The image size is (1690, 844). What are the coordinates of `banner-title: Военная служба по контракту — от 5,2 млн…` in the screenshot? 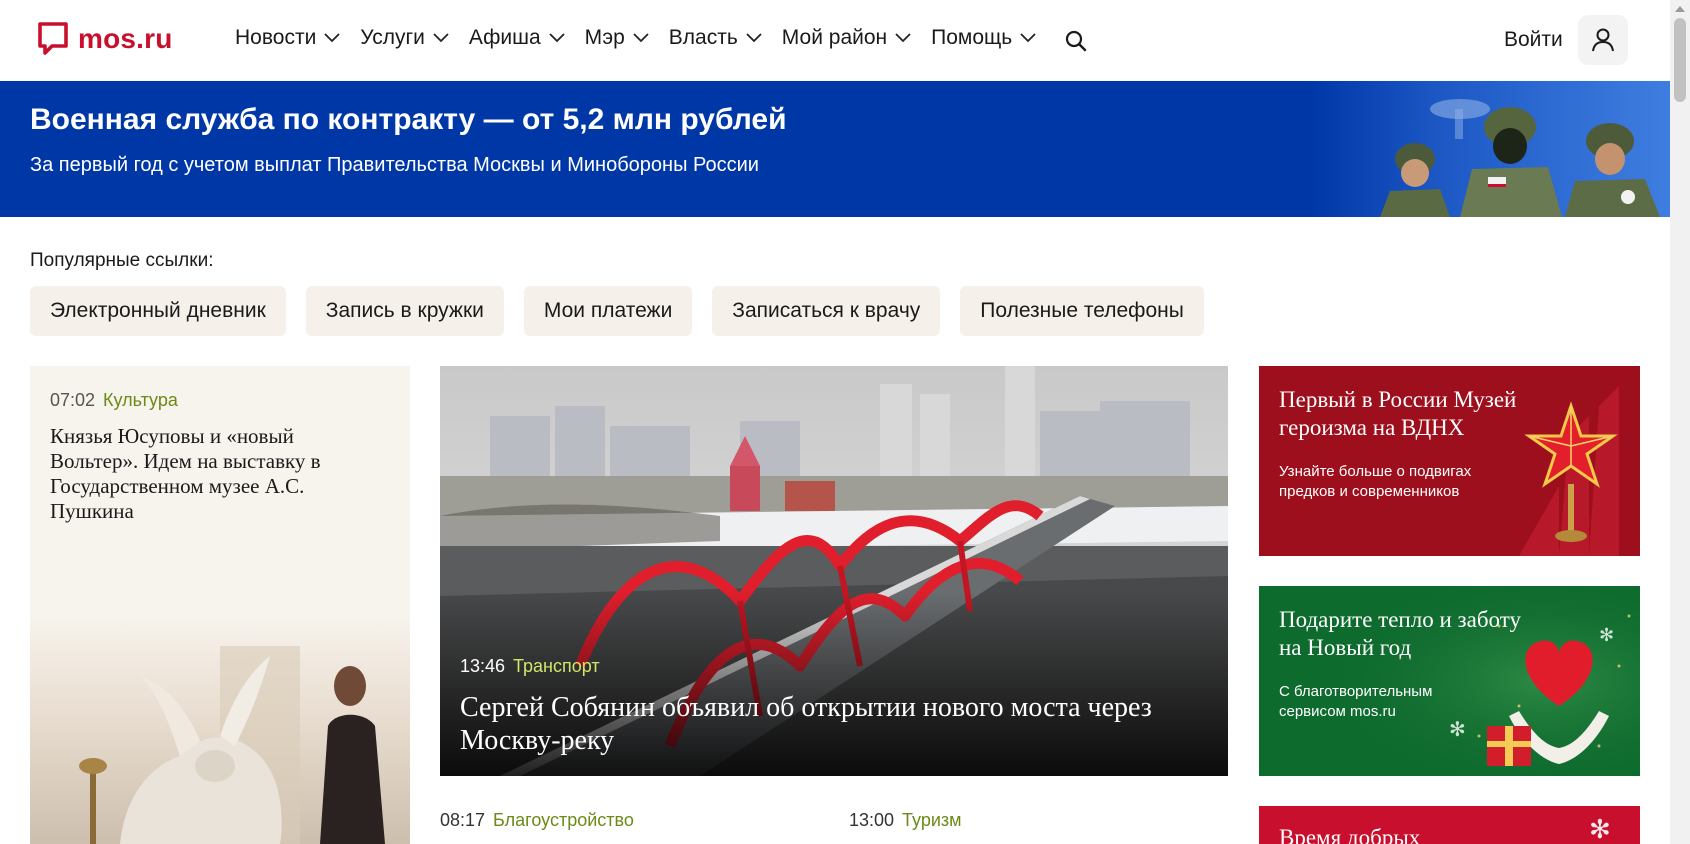 It's located at (408, 119).